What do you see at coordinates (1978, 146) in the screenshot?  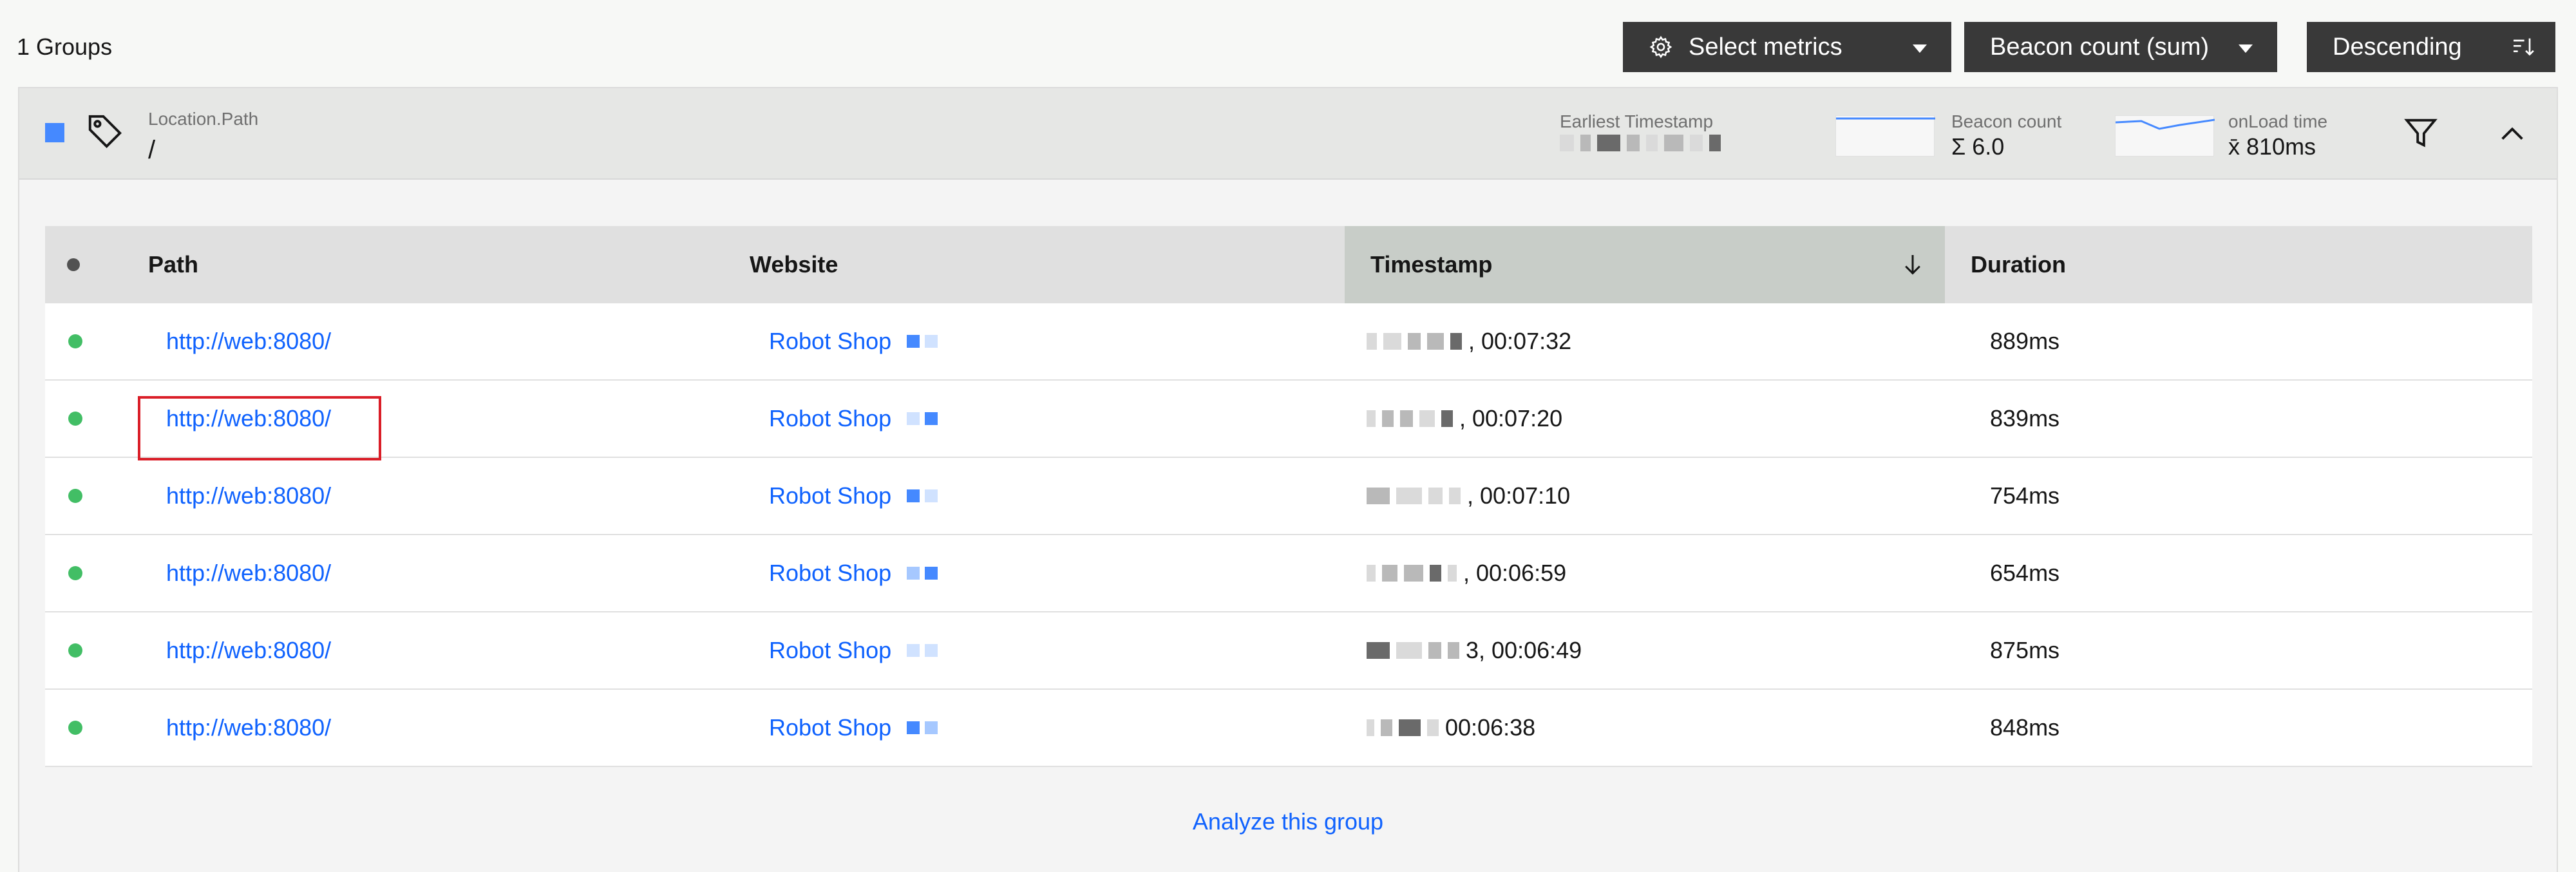 I see `beacon-count-value: Σ 6.0` at bounding box center [1978, 146].